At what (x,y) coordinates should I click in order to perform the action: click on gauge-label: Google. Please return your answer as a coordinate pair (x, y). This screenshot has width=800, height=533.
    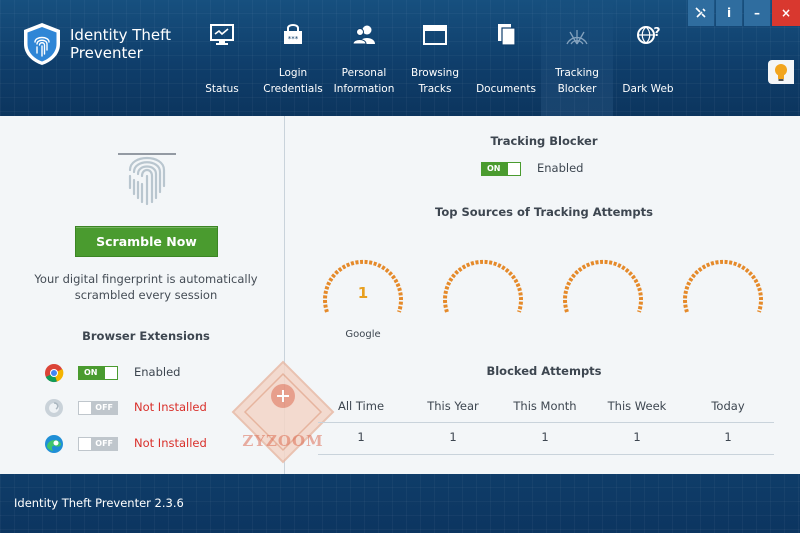
    Looking at the image, I should click on (363, 334).